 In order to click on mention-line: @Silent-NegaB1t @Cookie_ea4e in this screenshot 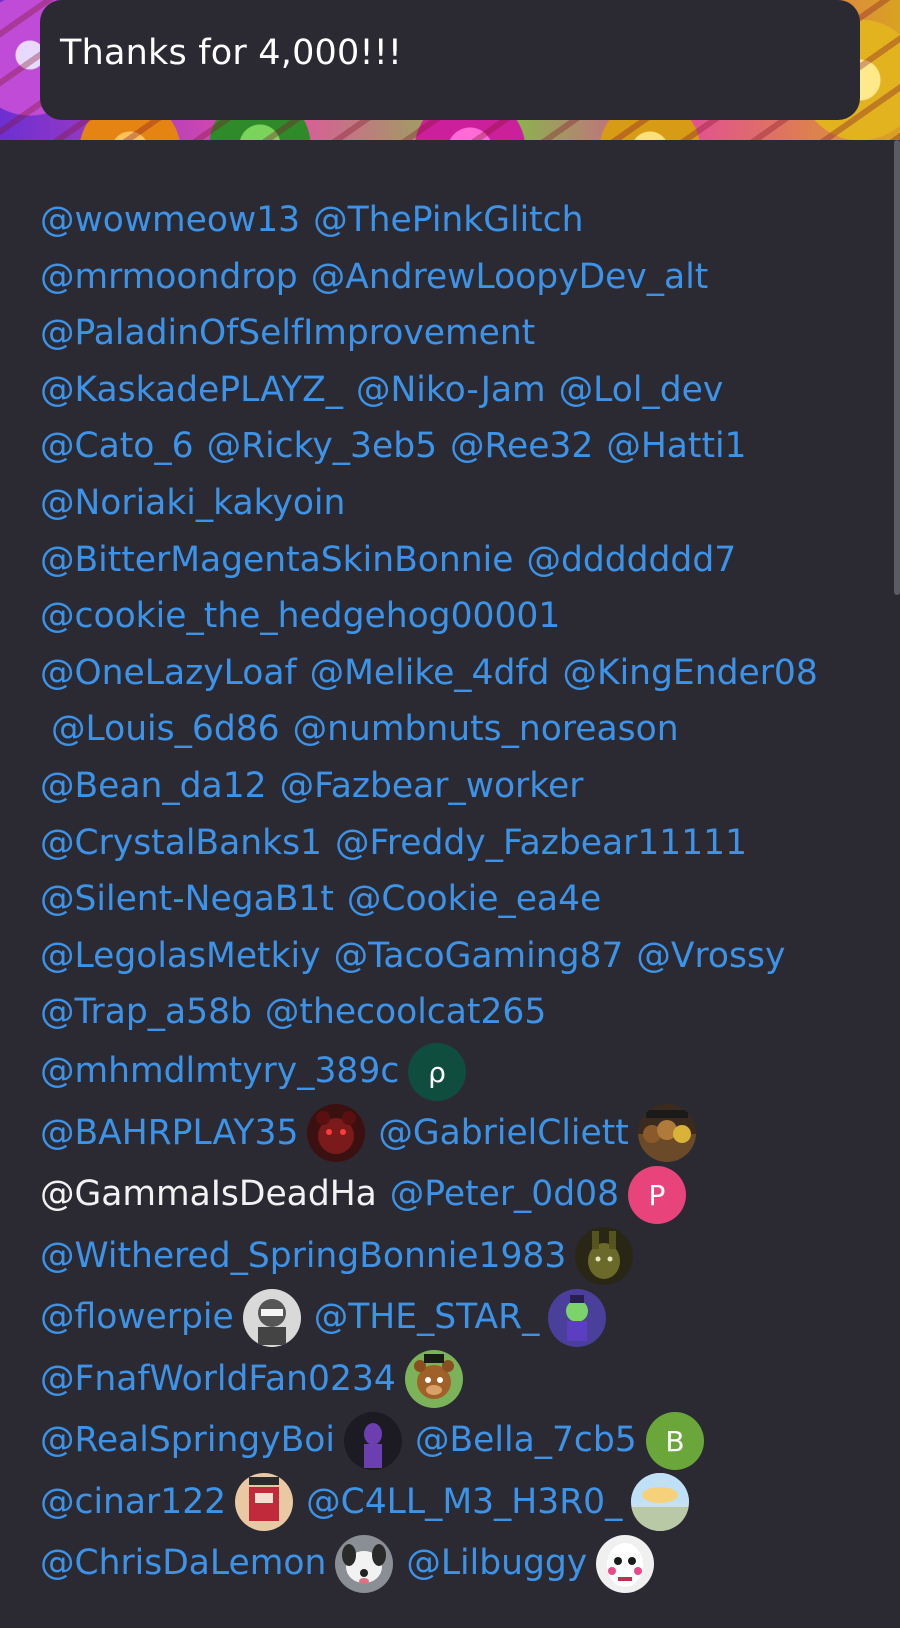, I will do `click(460, 899)`.